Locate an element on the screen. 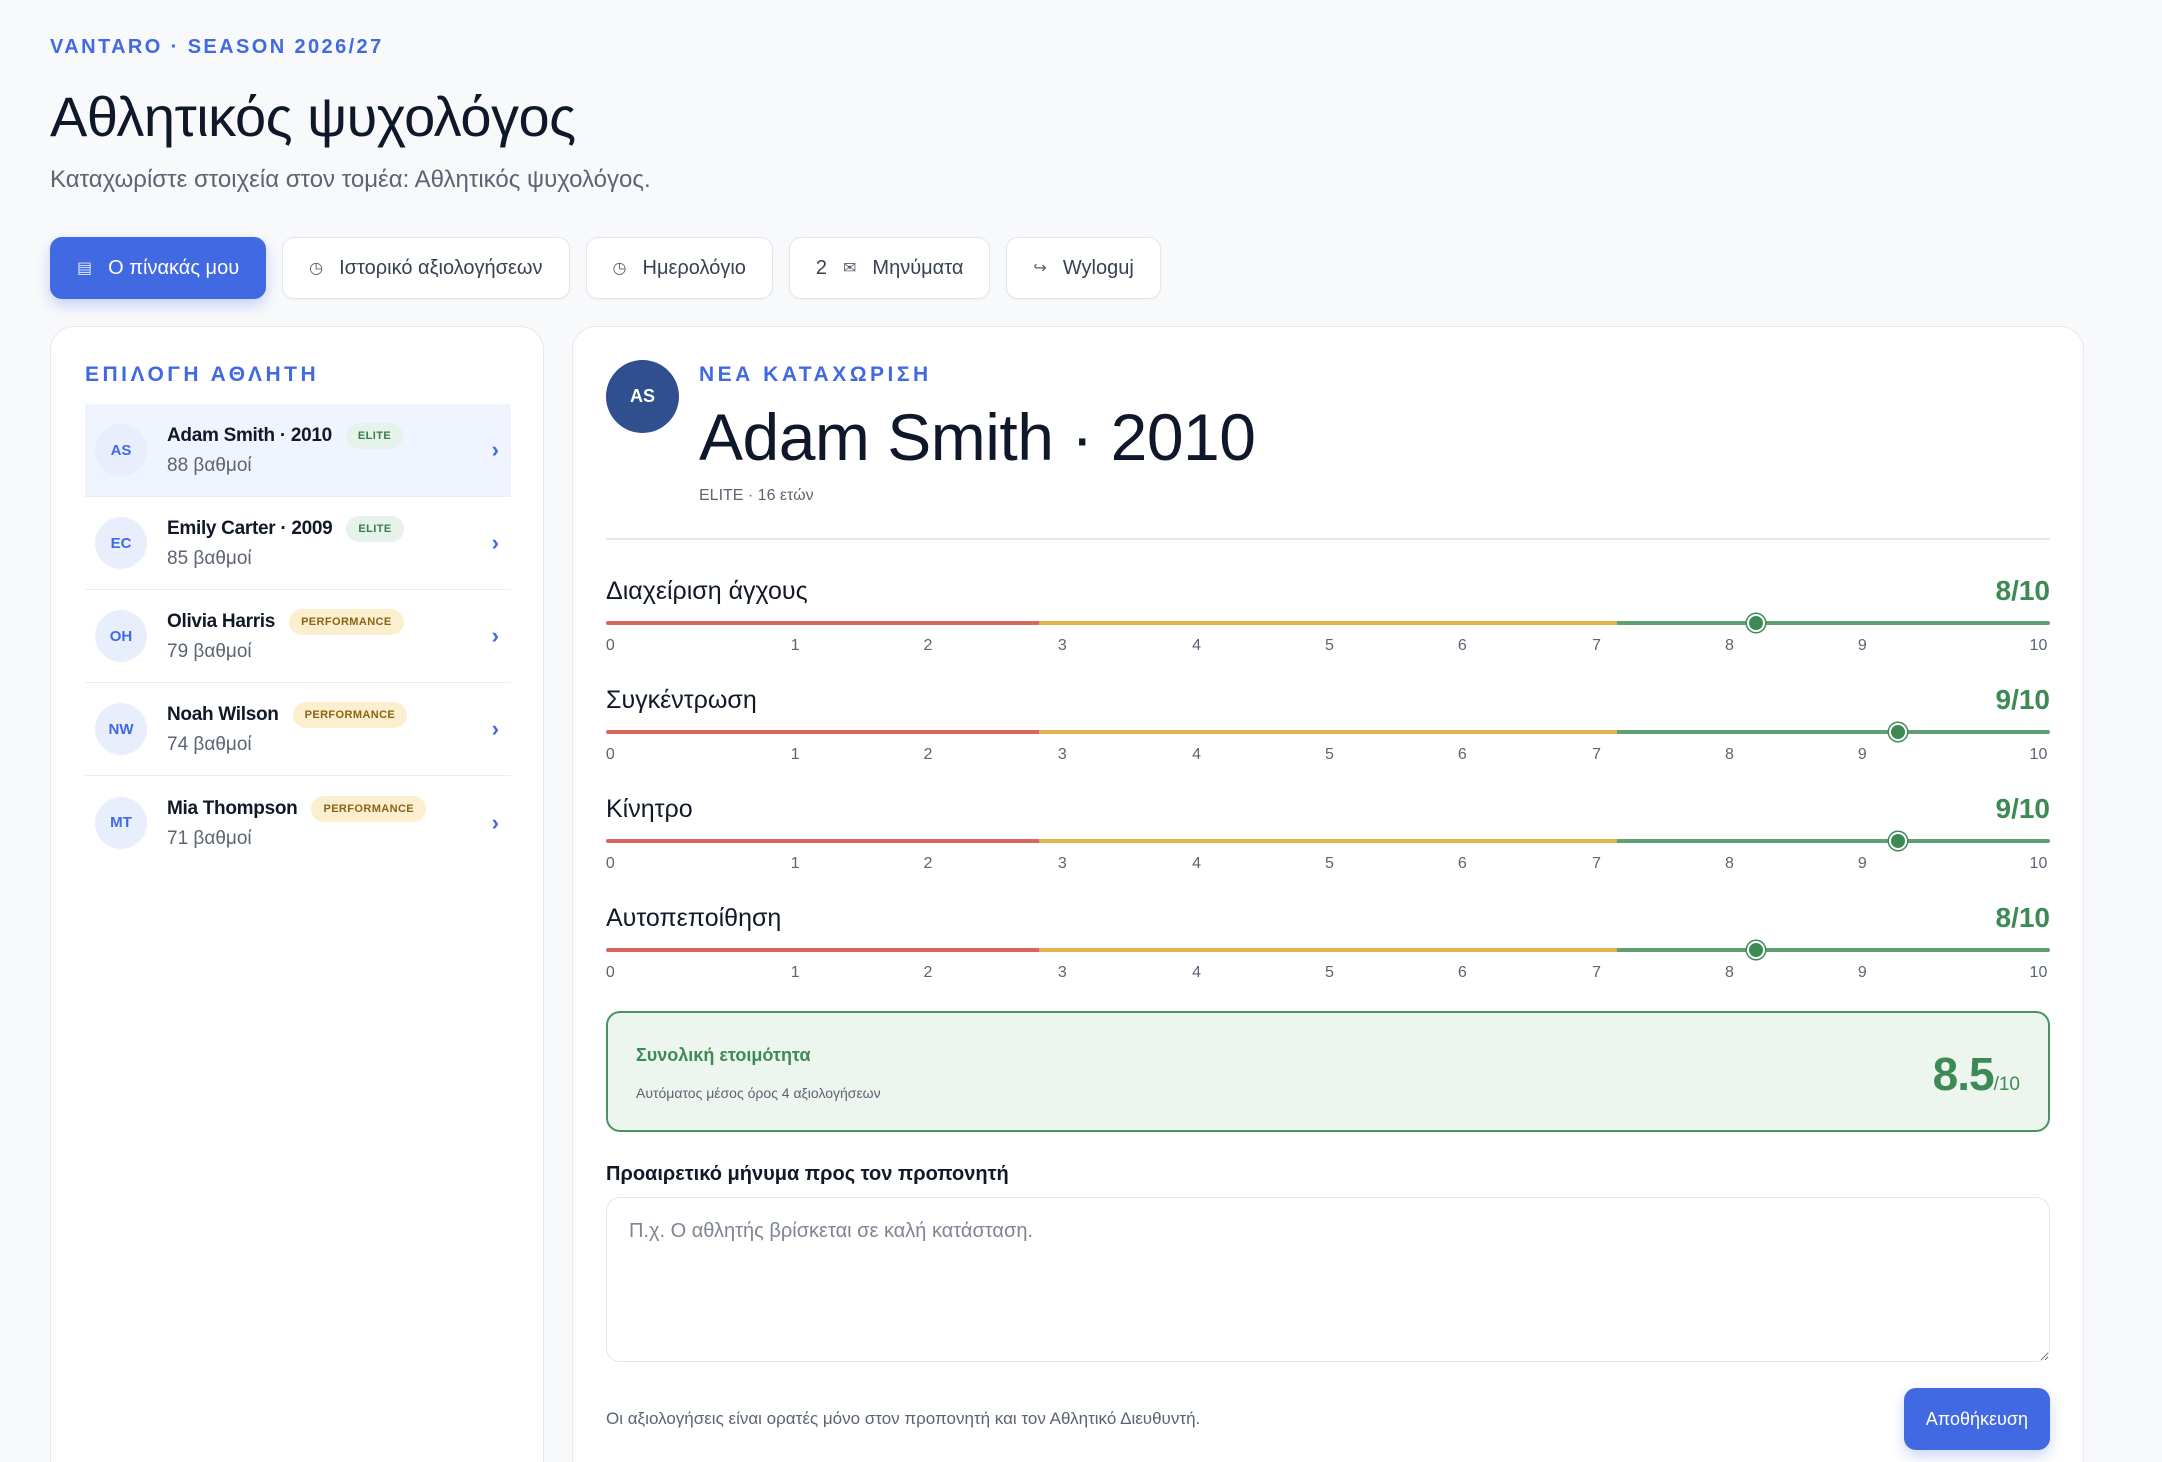 The width and height of the screenshot is (2162, 1462). athlete-name: Adam Smith · 2010 is located at coordinates (249, 435).